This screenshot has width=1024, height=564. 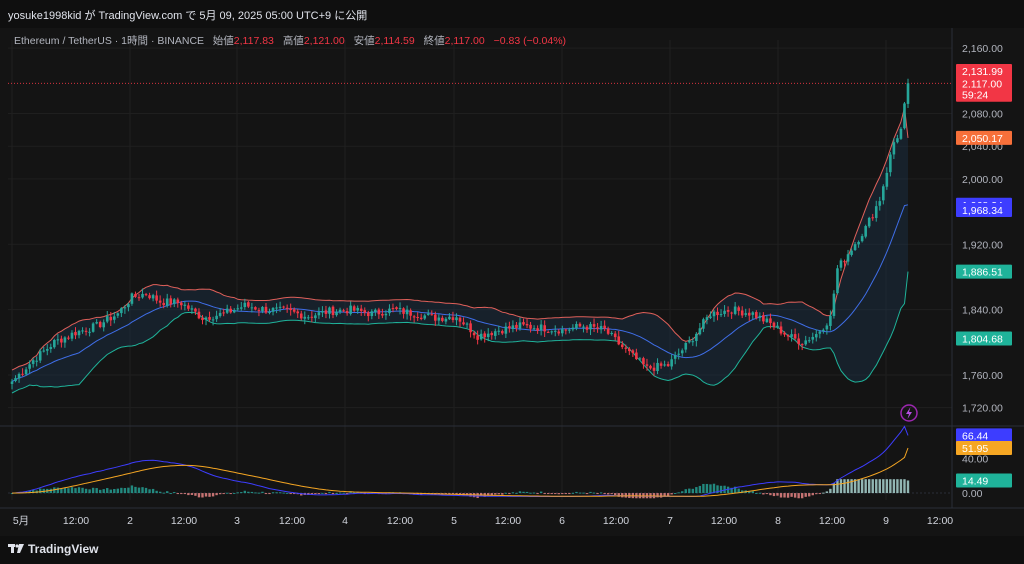 What do you see at coordinates (562, 521) in the screenshot?
I see `time-label: 6` at bounding box center [562, 521].